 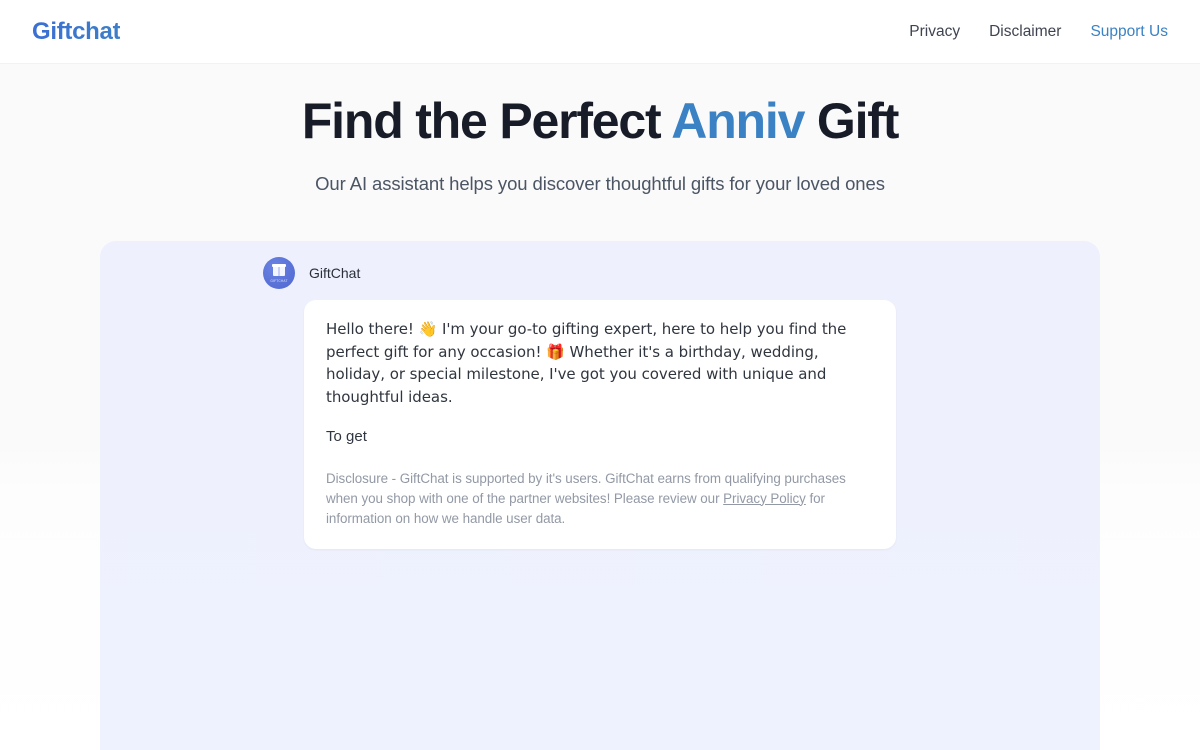 I want to click on brand-logo: Giftchat, so click(x=76, y=31).